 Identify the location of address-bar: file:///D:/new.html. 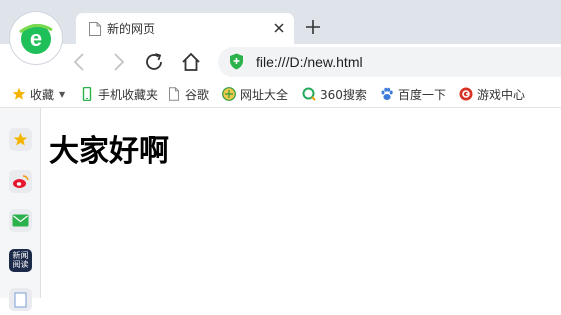
(389, 62).